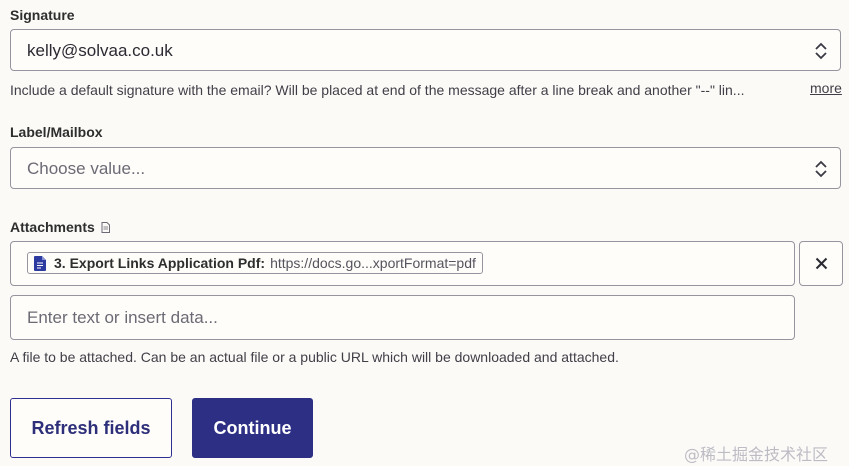  I want to click on clear-attachment-button, so click(821, 263).